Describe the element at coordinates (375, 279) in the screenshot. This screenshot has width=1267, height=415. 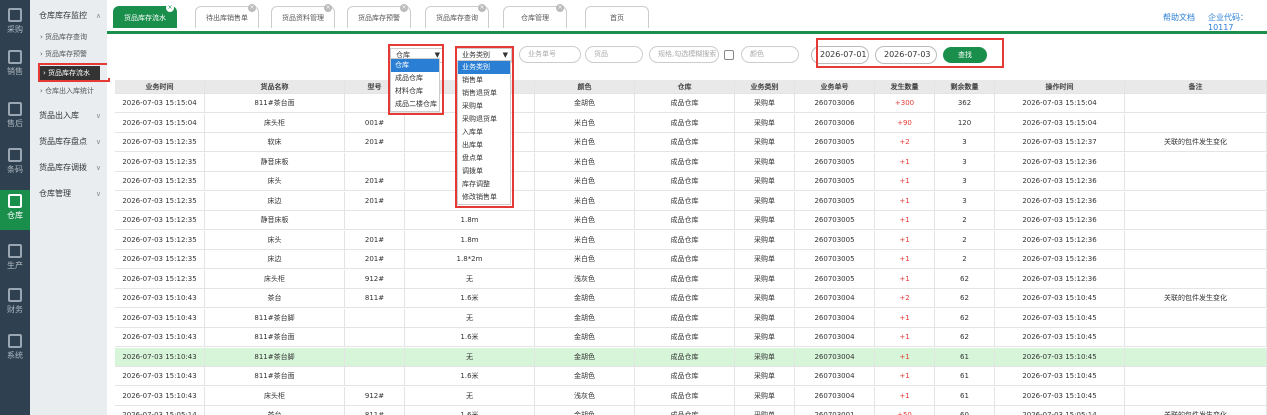
I see `cell-model: 912#` at that location.